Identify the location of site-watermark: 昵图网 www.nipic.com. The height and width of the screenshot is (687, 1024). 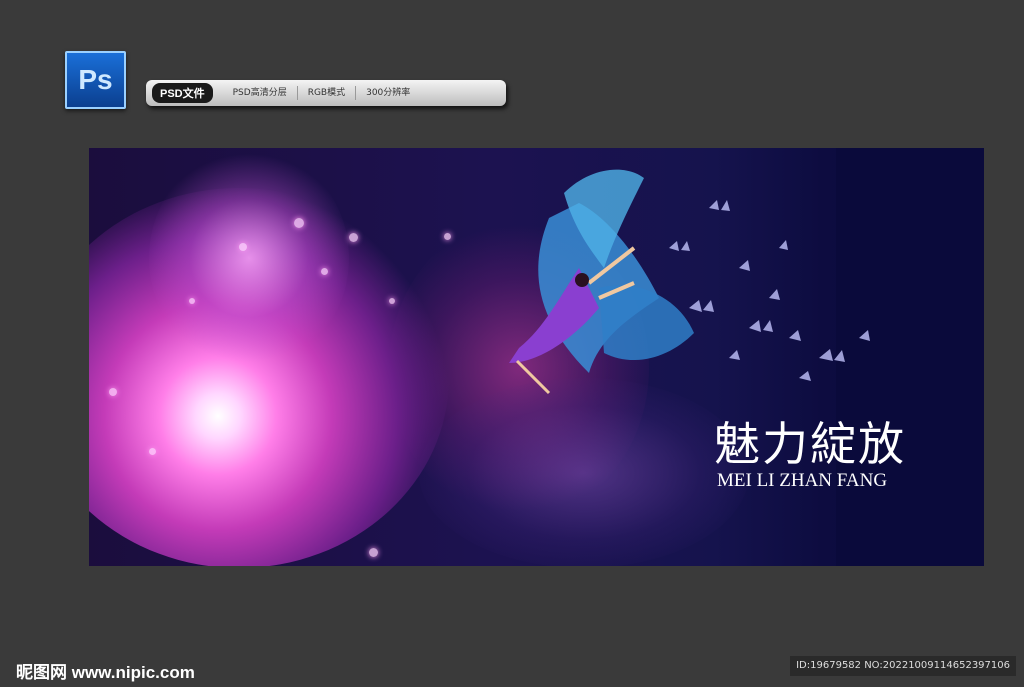
(105, 672).